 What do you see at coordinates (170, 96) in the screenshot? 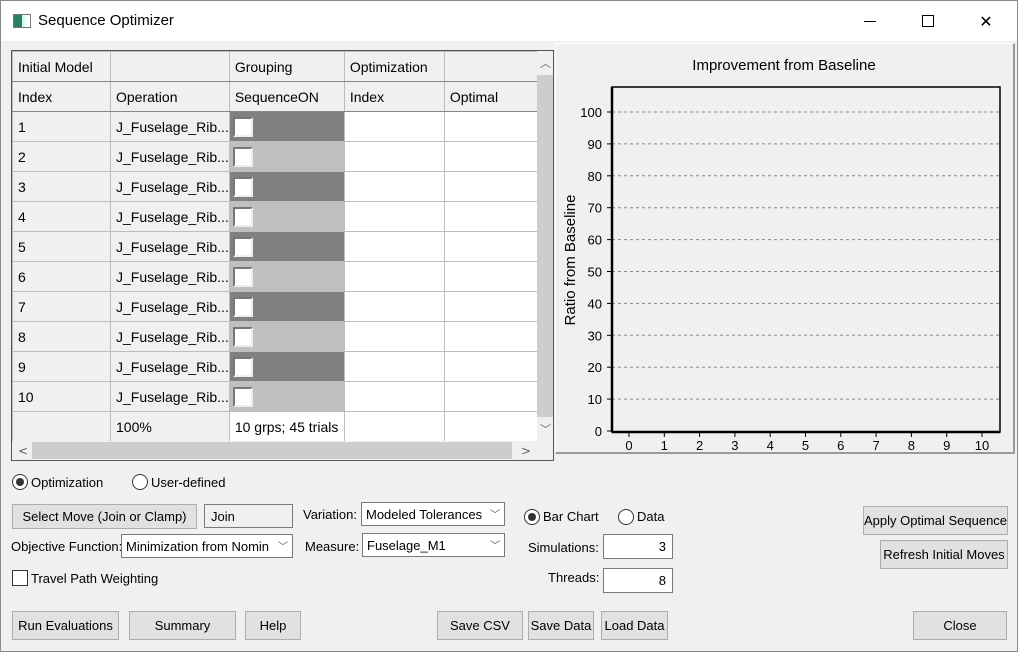
I see `column-header-operation: Operation` at bounding box center [170, 96].